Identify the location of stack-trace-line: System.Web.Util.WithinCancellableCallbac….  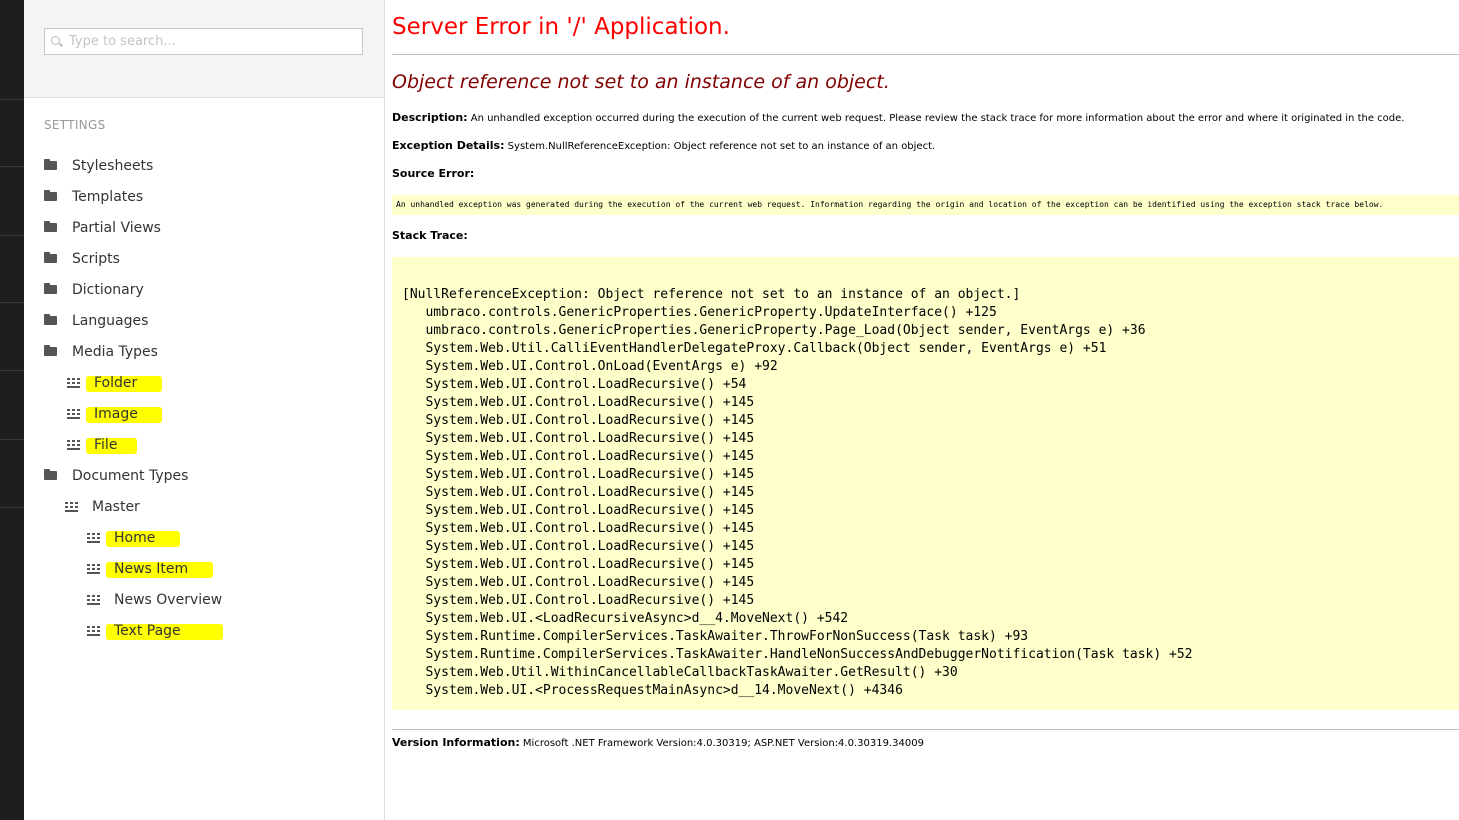
(680, 672).